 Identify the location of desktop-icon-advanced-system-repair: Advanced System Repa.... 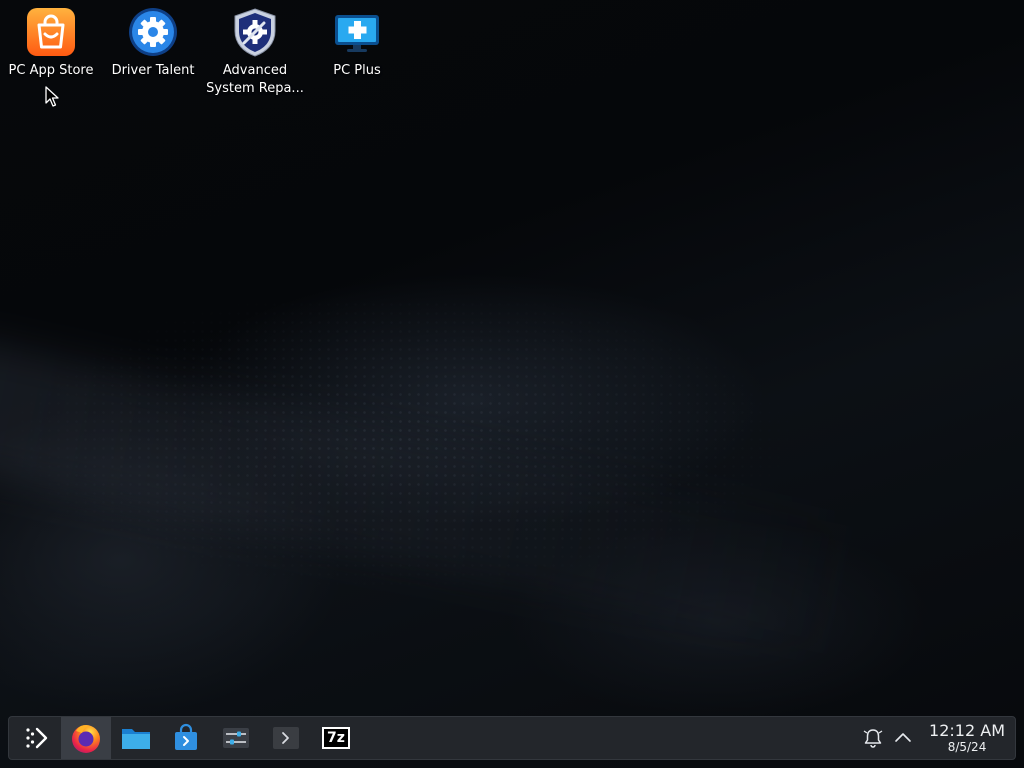
(255, 52).